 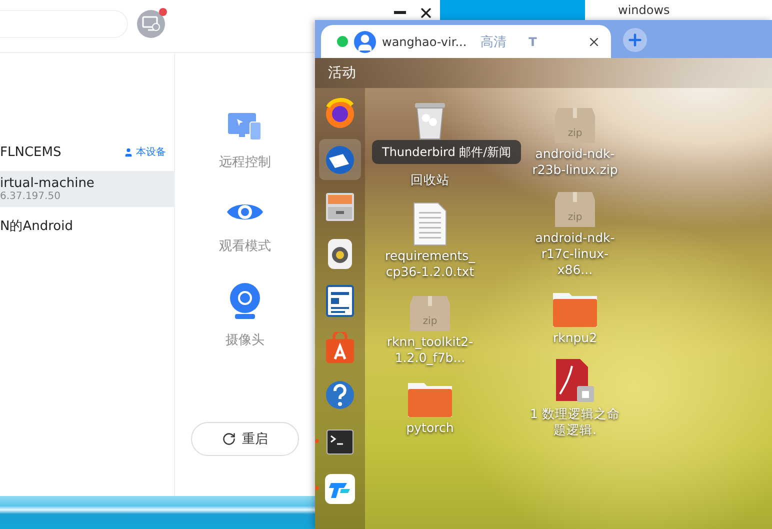 What do you see at coordinates (87, 152) in the screenshot?
I see `device-row: FLNCEMS 本设备` at bounding box center [87, 152].